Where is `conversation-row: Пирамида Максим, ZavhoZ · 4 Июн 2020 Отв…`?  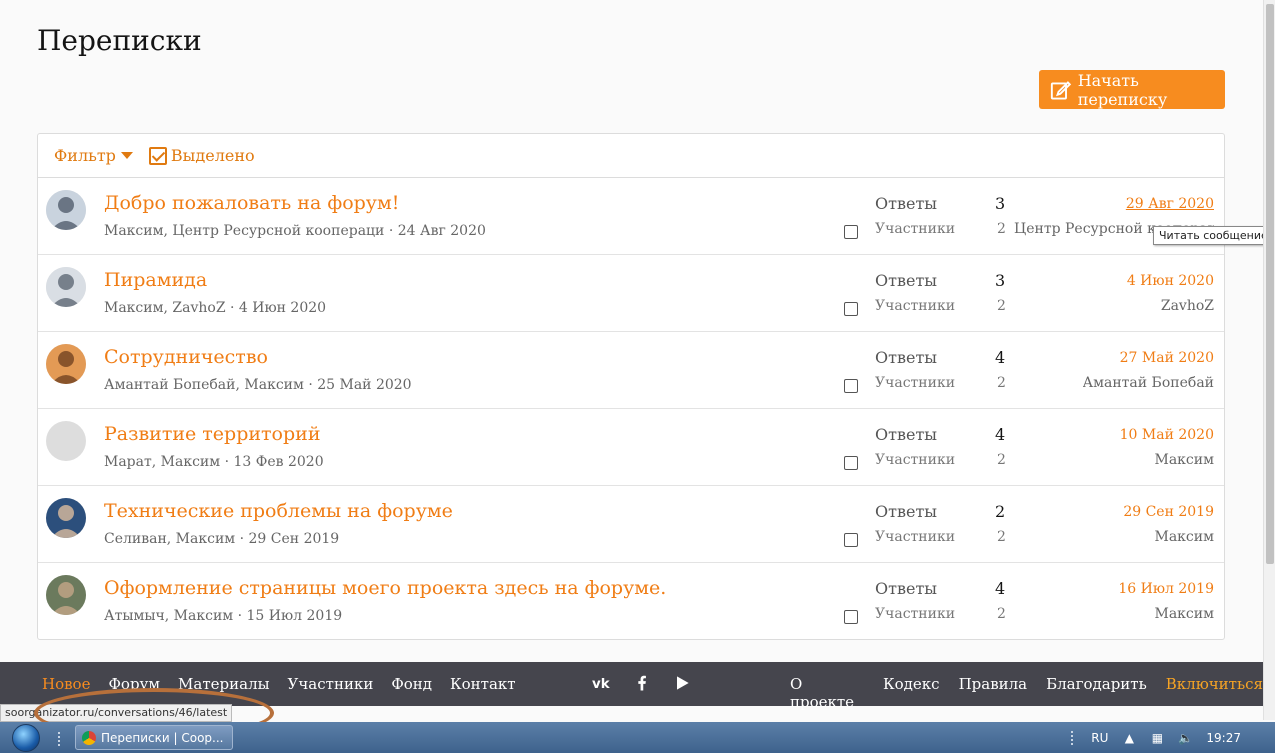 conversation-row: Пирамида Максим, ZavhoZ · 4 Июн 2020 Отв… is located at coordinates (631, 293).